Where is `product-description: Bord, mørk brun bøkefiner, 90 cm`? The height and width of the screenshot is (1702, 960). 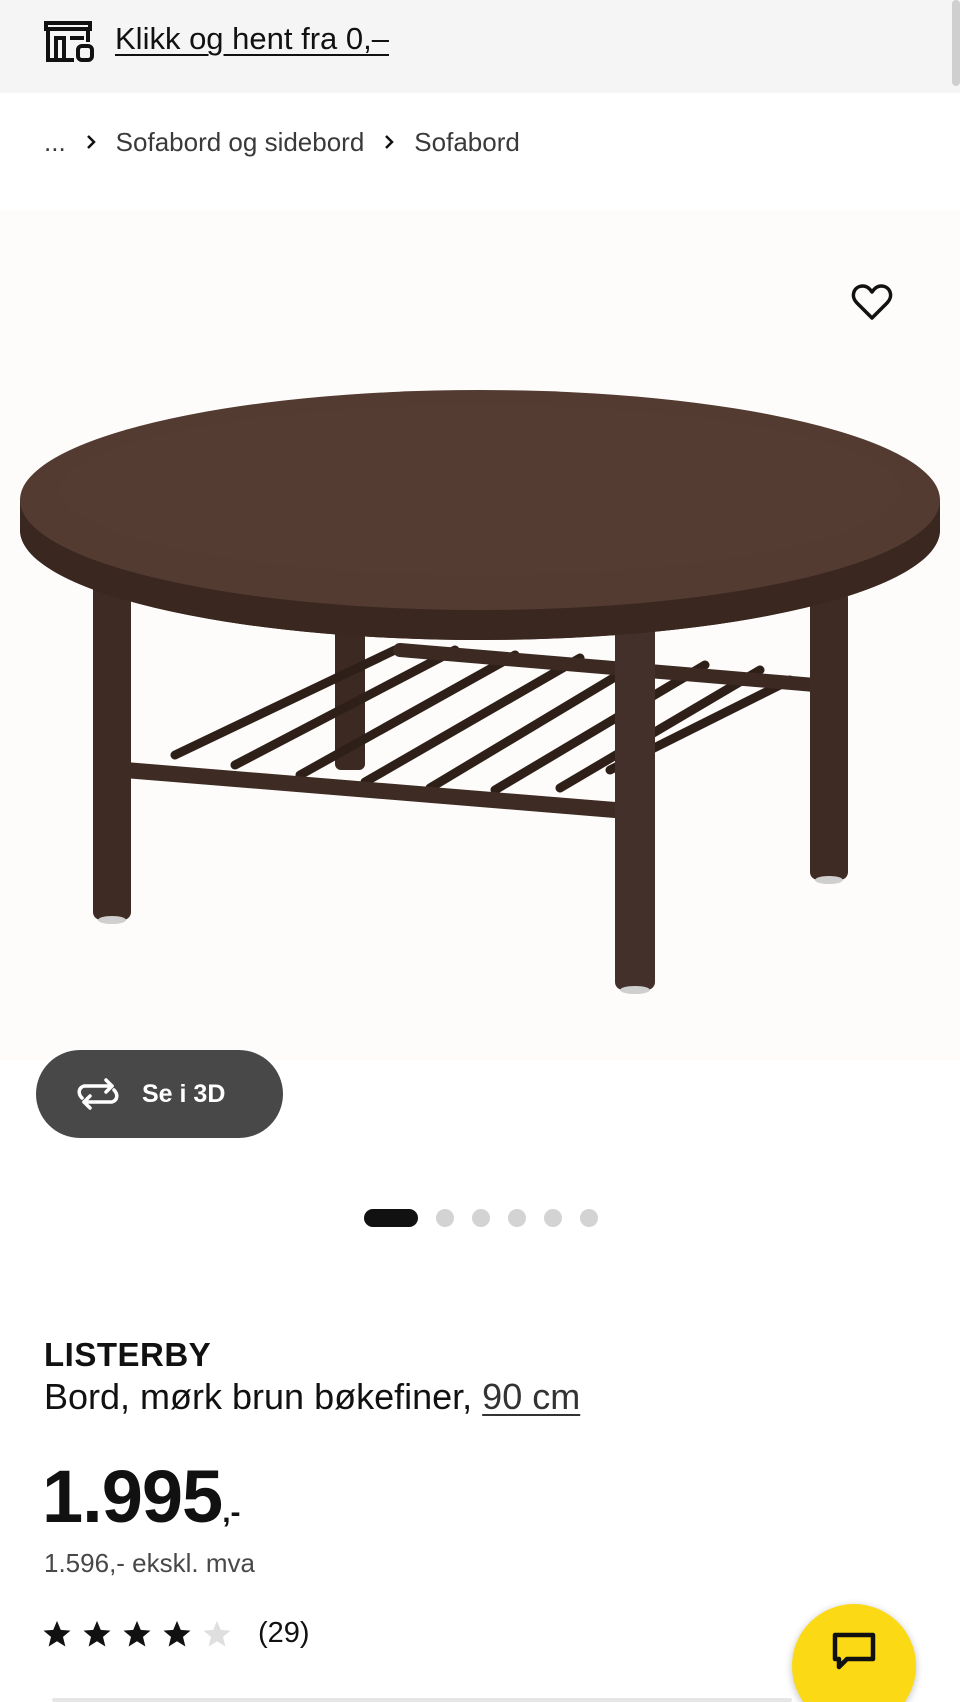
product-description: Bord, mørk brun bøkefiner, 90 cm is located at coordinates (312, 1397).